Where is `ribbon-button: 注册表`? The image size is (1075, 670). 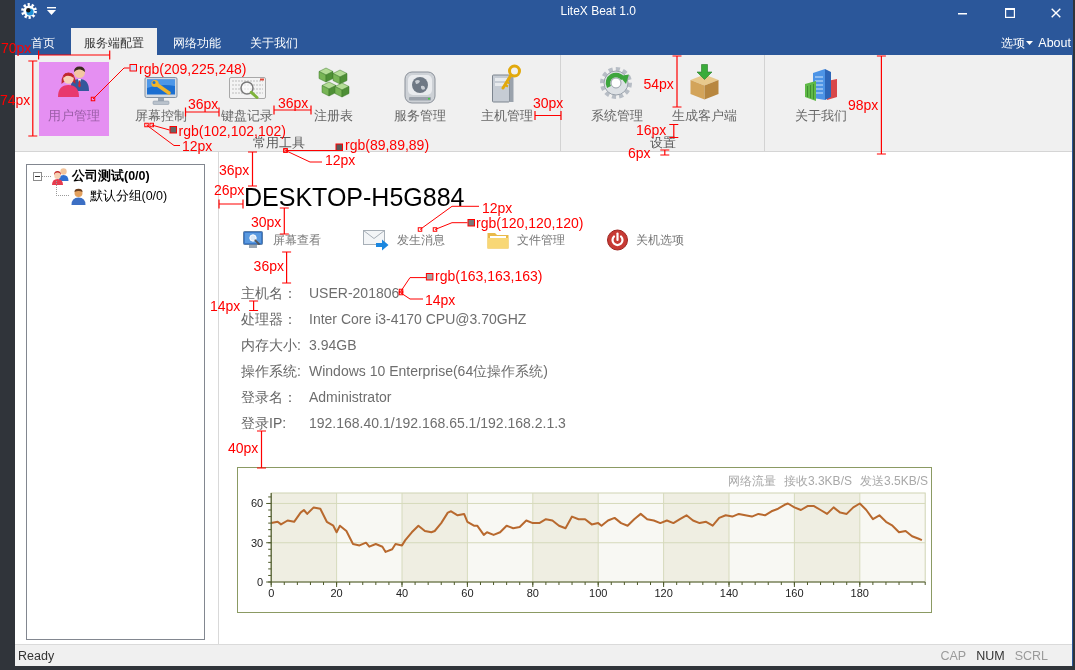
ribbon-button: 注册表 is located at coordinates (333, 95).